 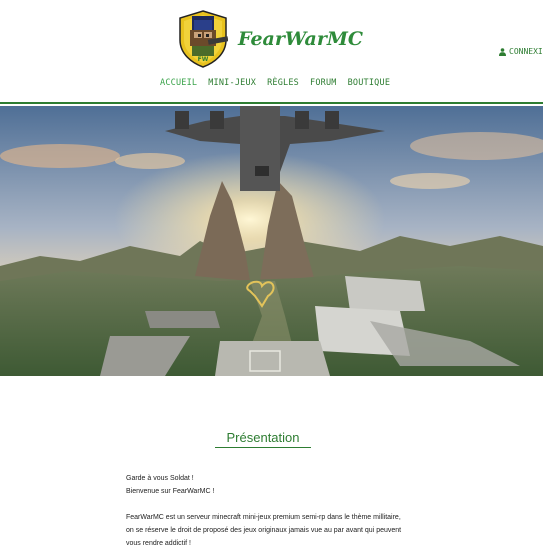 I want to click on login-link: CONNEXIO, so click(x=521, y=51).